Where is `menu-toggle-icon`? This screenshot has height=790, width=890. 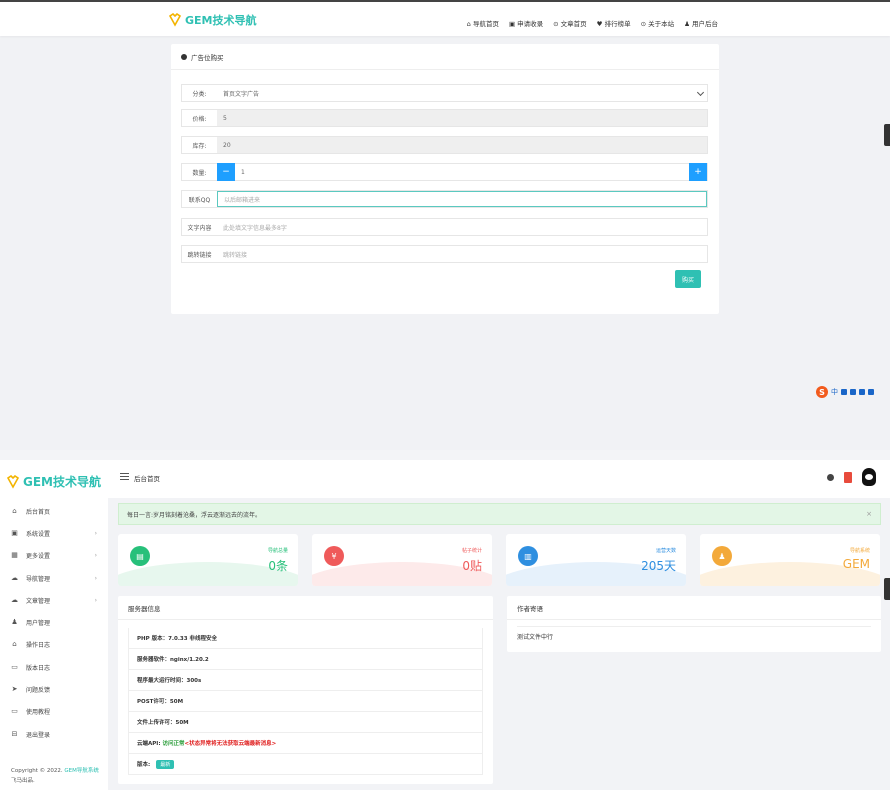 menu-toggle-icon is located at coordinates (124, 476).